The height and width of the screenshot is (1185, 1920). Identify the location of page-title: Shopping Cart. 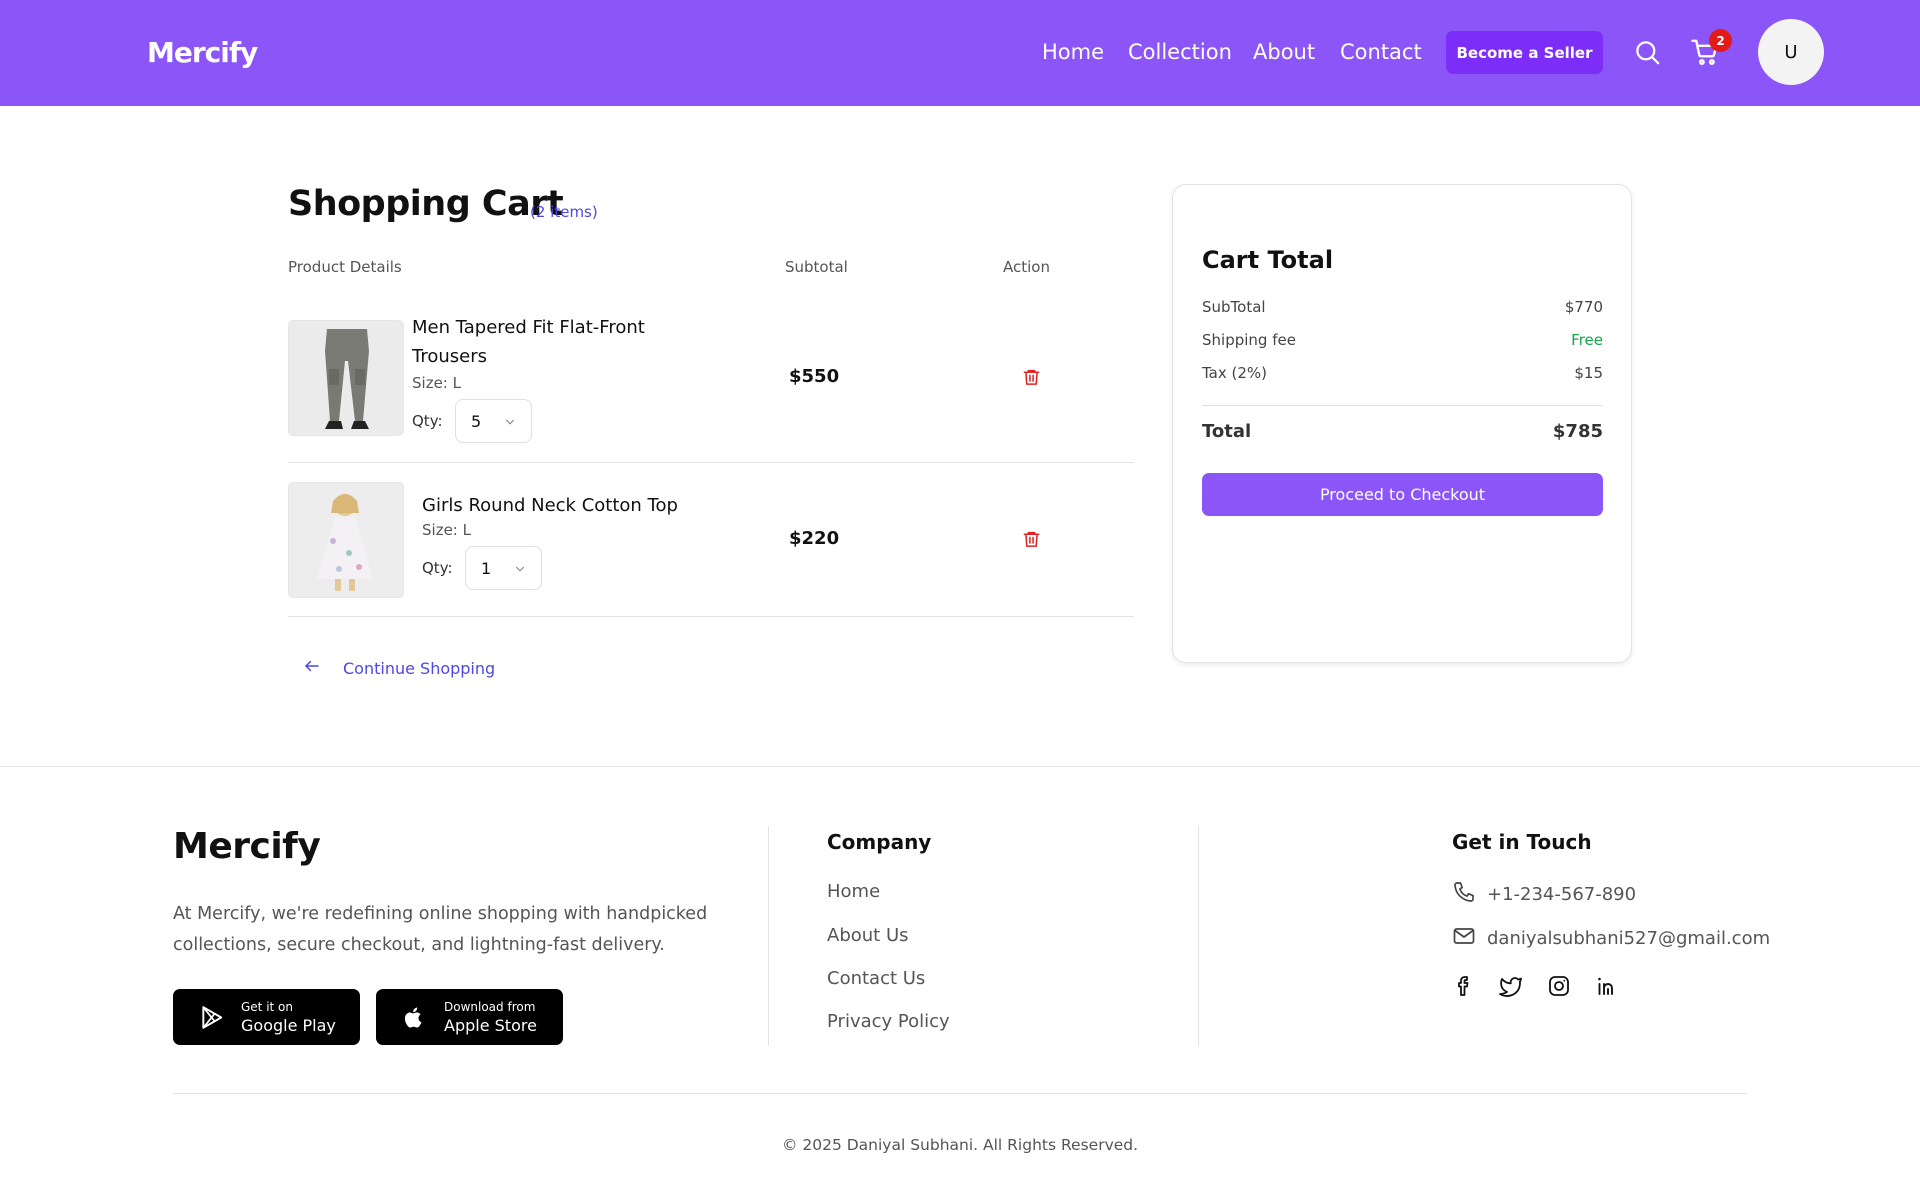
(426, 204).